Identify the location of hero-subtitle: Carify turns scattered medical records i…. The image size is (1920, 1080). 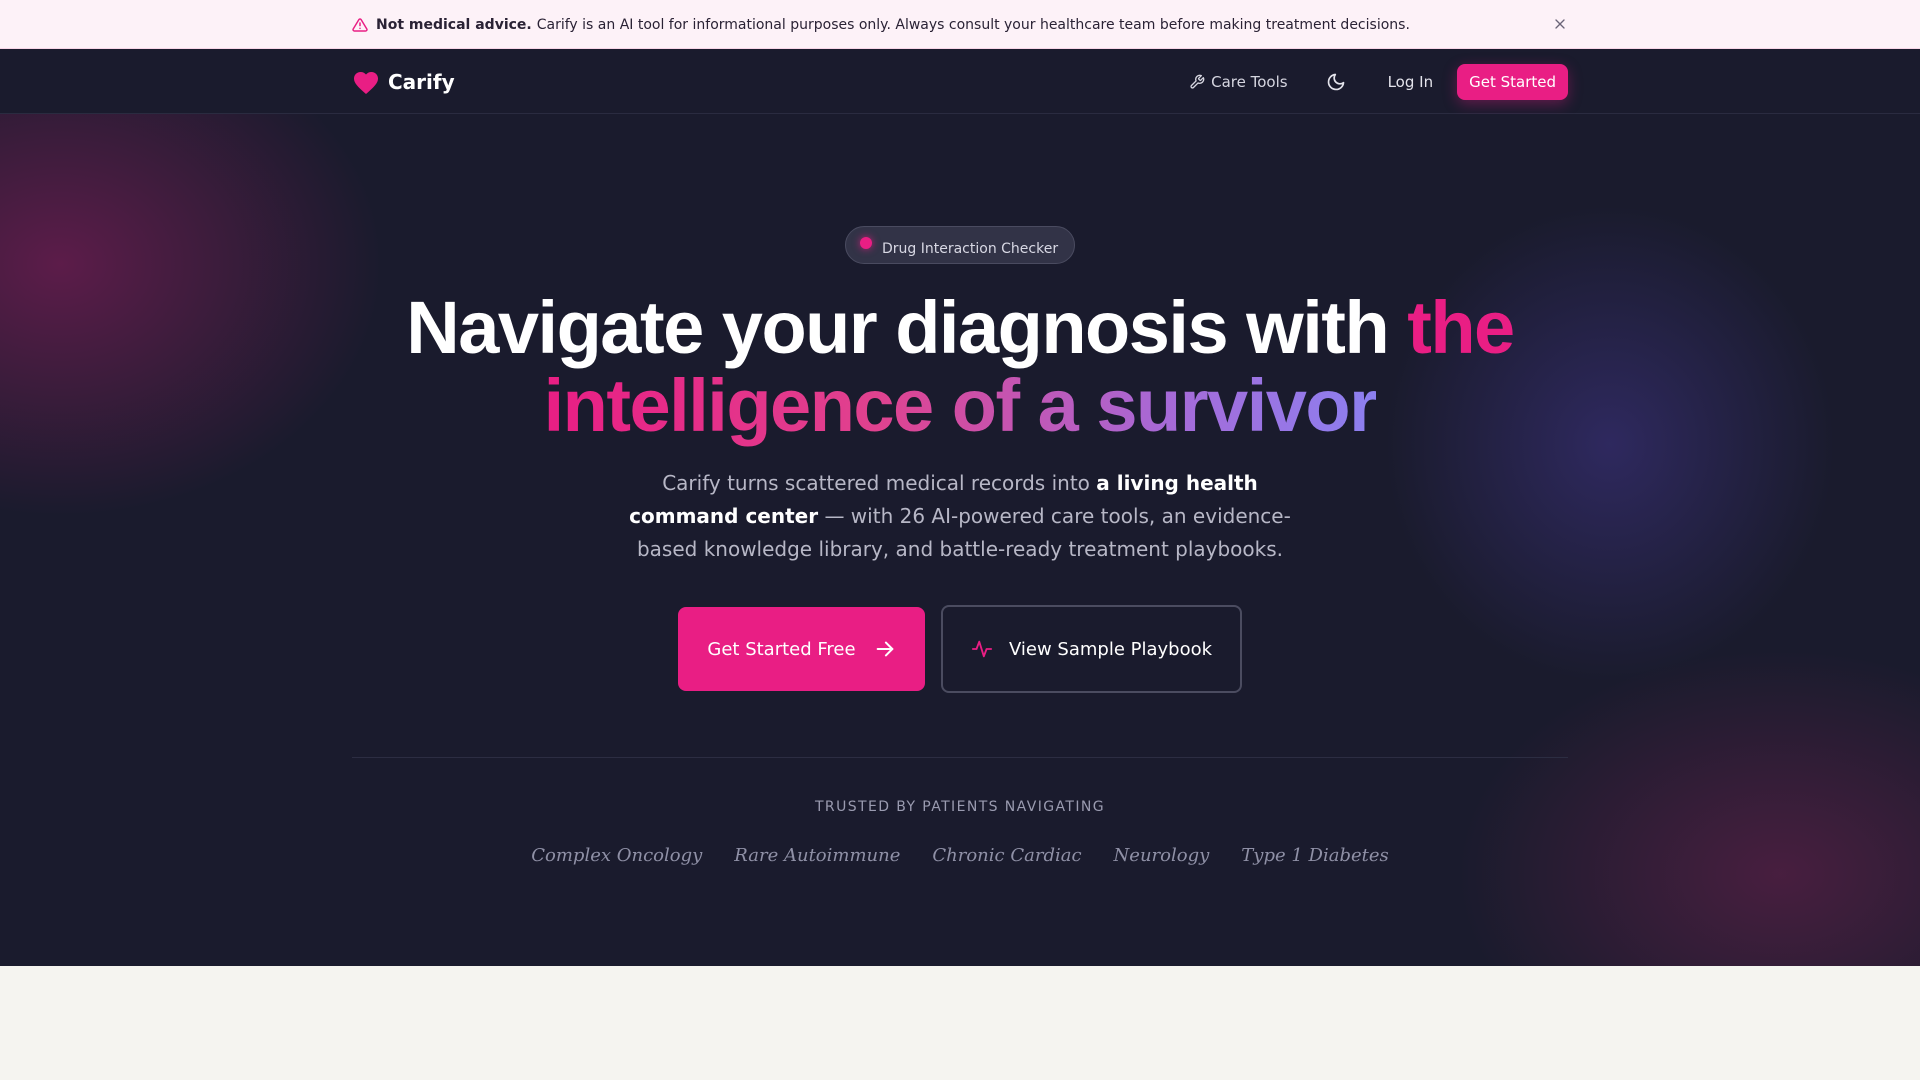
(960, 516).